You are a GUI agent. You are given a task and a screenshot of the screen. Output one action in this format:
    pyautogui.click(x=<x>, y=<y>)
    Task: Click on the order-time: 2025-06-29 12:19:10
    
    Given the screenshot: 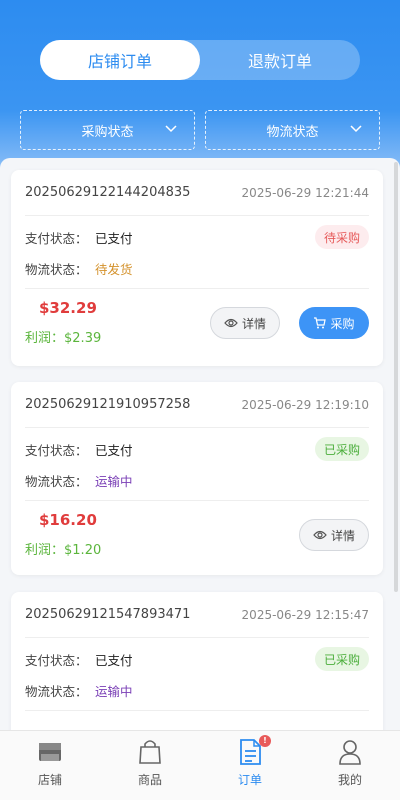 What is the action you would take?
    pyautogui.click(x=305, y=404)
    